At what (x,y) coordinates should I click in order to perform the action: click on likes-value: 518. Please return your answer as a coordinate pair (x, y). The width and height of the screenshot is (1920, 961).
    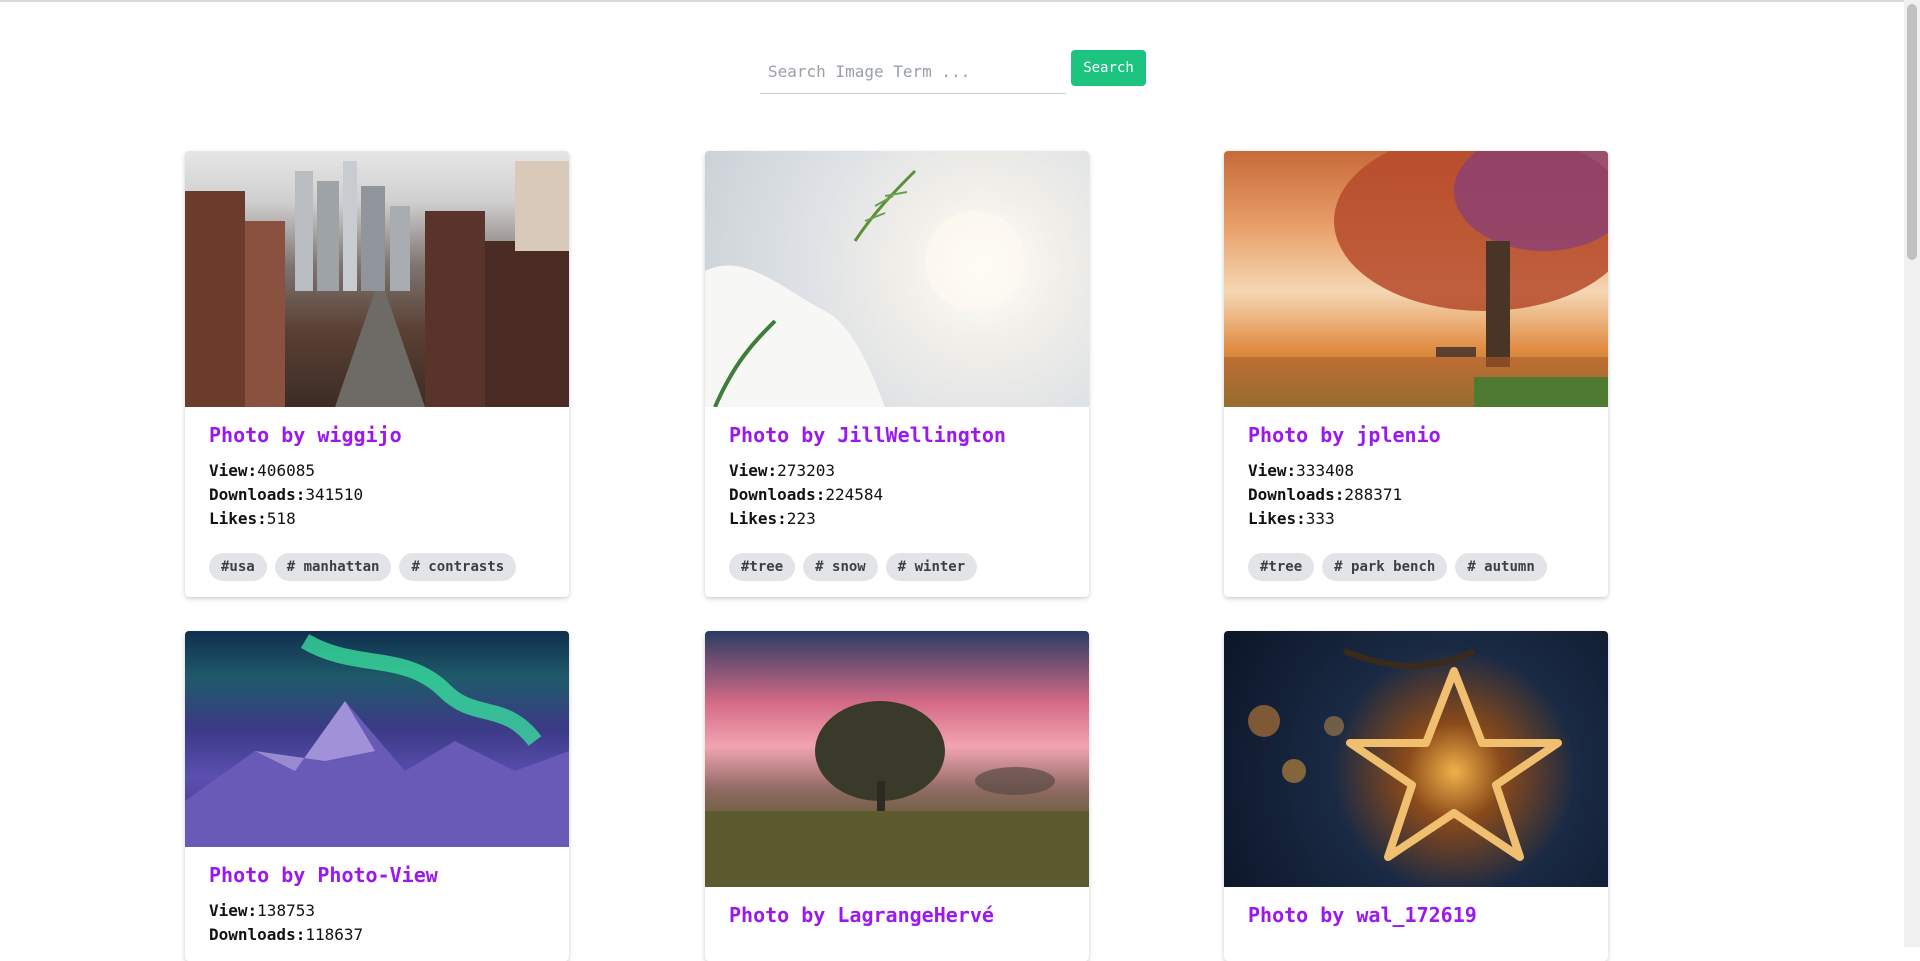
    Looking at the image, I should click on (281, 518).